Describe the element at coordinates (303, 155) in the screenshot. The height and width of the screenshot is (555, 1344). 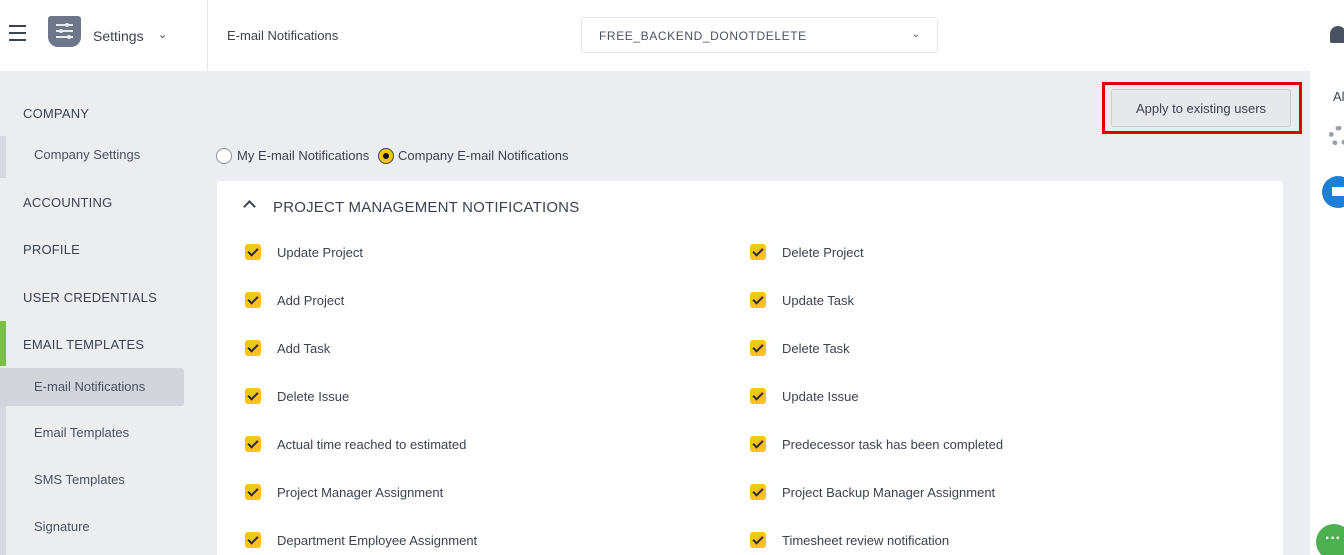
I see `radio-my-notifications-label: My E-mail Notifications` at that location.